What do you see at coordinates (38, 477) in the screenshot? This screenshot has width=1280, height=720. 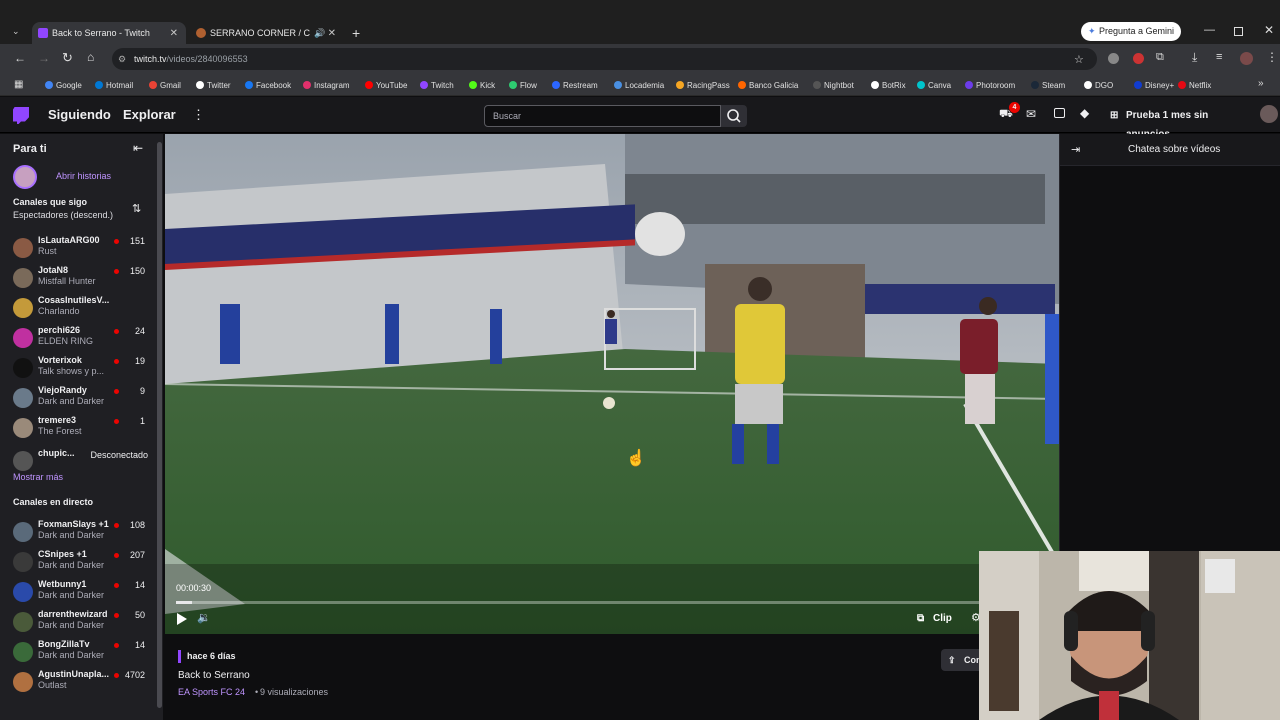 I see `show-more-link: Mostrar más` at bounding box center [38, 477].